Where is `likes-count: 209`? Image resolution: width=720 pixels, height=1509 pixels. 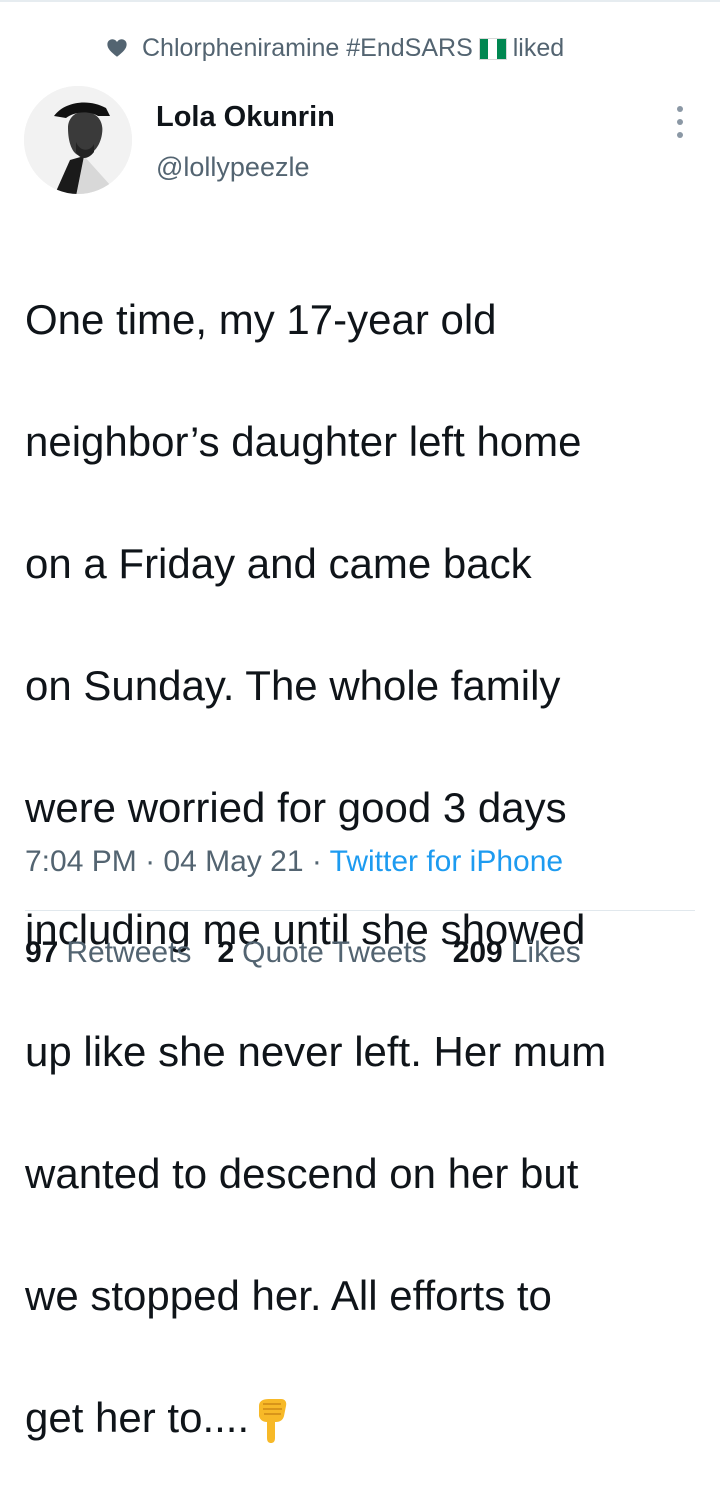 likes-count: 209 is located at coordinates (477, 952).